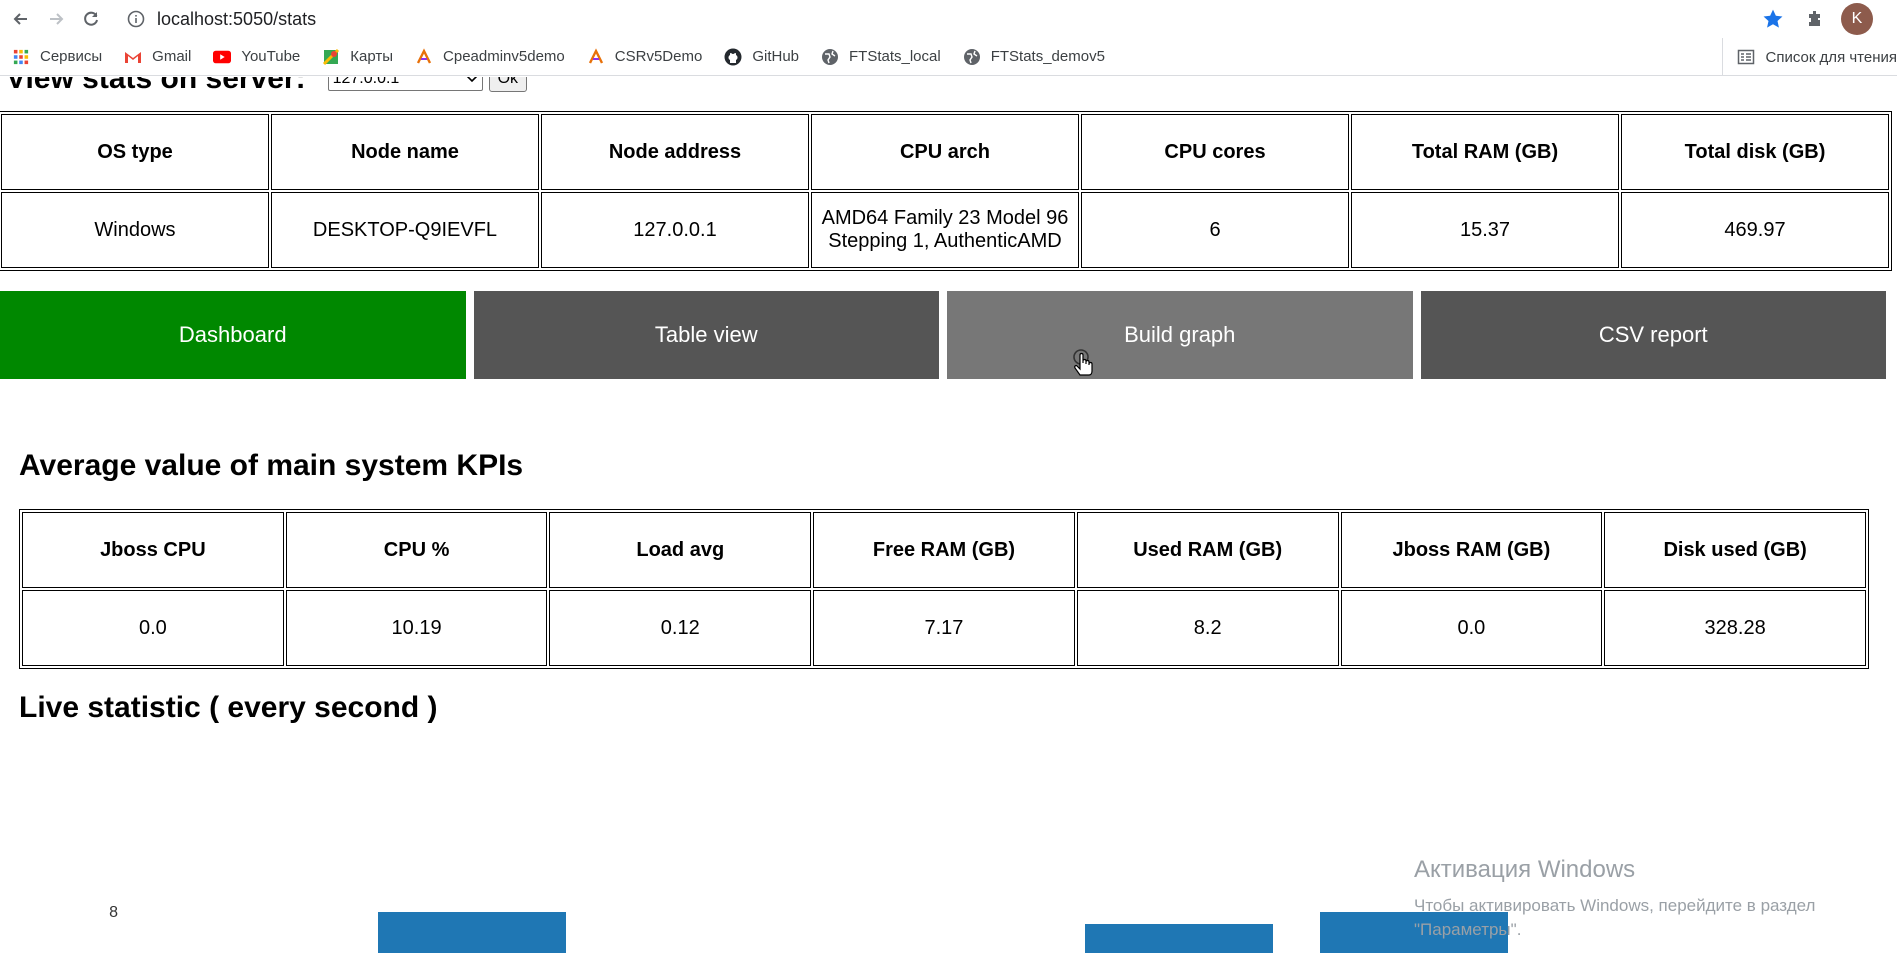 This screenshot has height=953, width=1897. What do you see at coordinates (1083, 362) in the screenshot?
I see `hand-cursor-icon` at bounding box center [1083, 362].